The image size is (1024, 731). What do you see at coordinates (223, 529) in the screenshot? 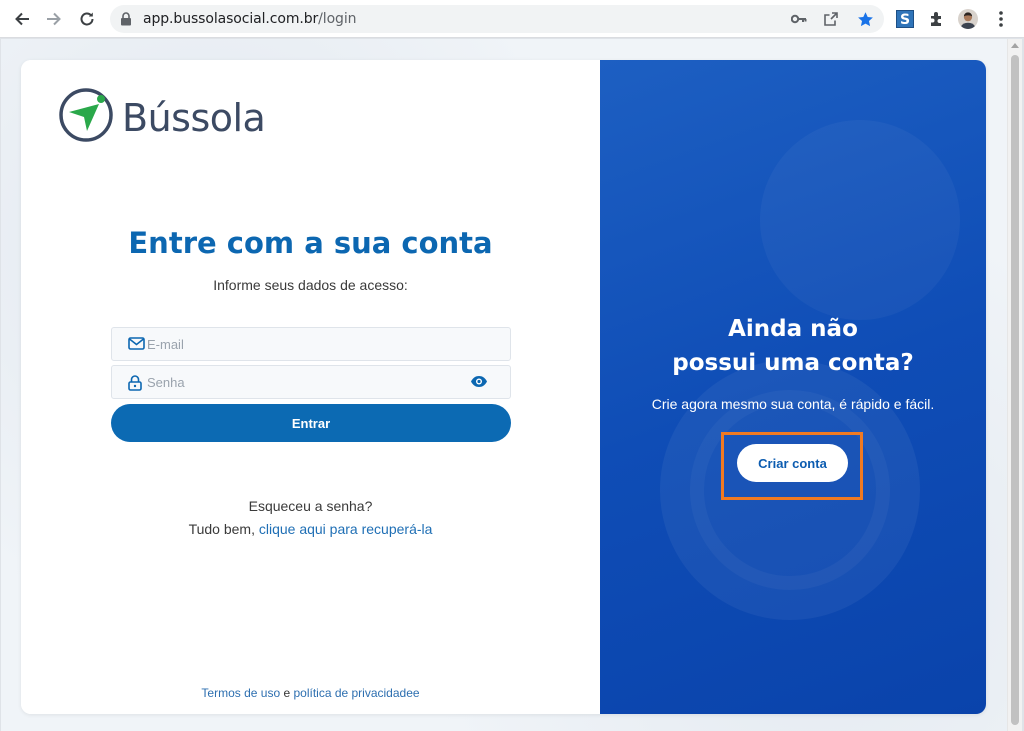
I see `recover-prefix: Tudo bem,` at bounding box center [223, 529].